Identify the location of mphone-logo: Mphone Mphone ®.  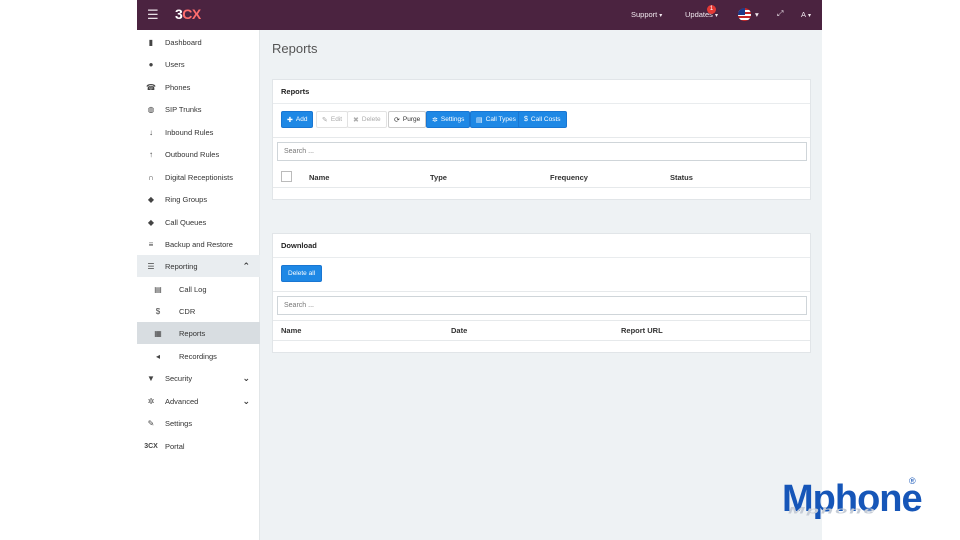
(857, 499).